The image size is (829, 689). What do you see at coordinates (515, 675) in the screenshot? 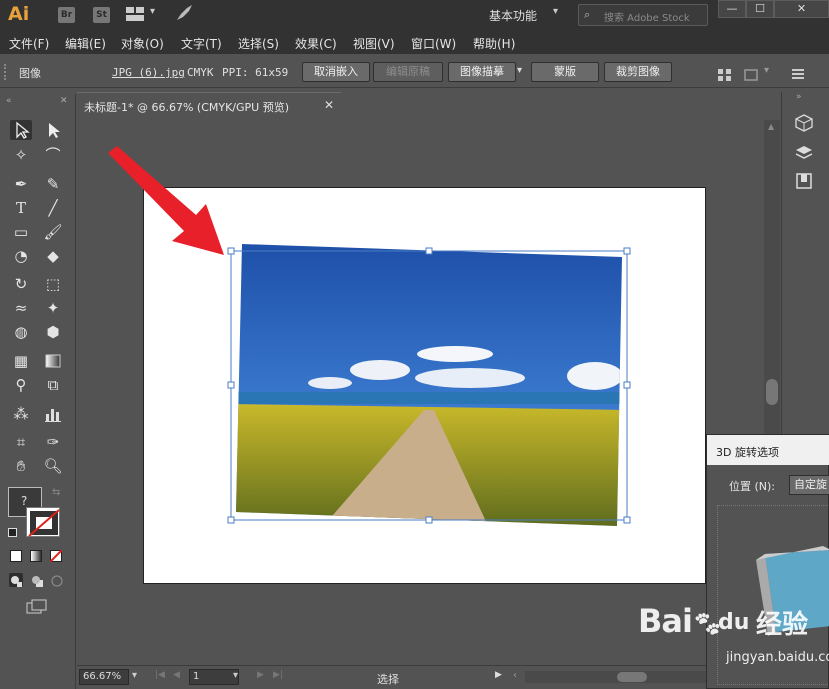
I see `scroll-left-icon: ‹` at bounding box center [515, 675].